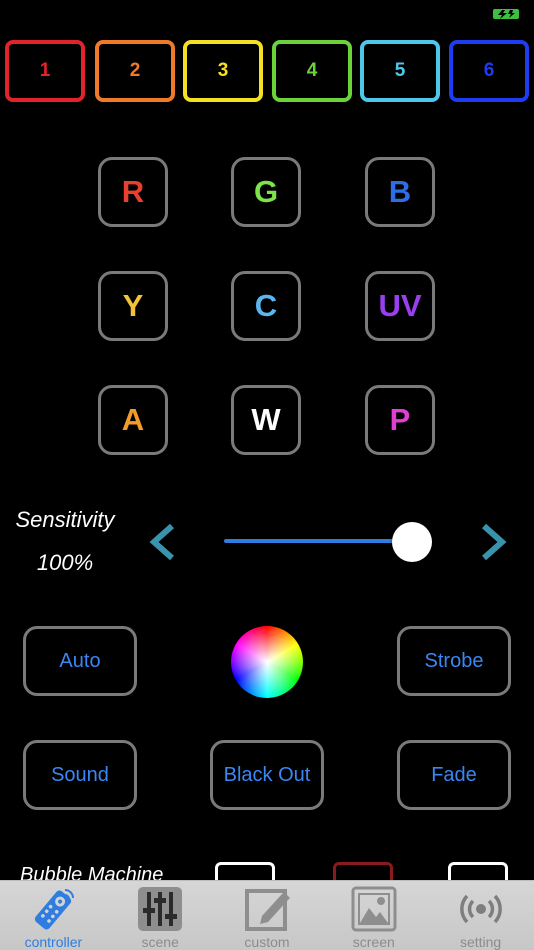 This screenshot has width=534, height=950. What do you see at coordinates (267, 662) in the screenshot?
I see `color-wheel` at bounding box center [267, 662].